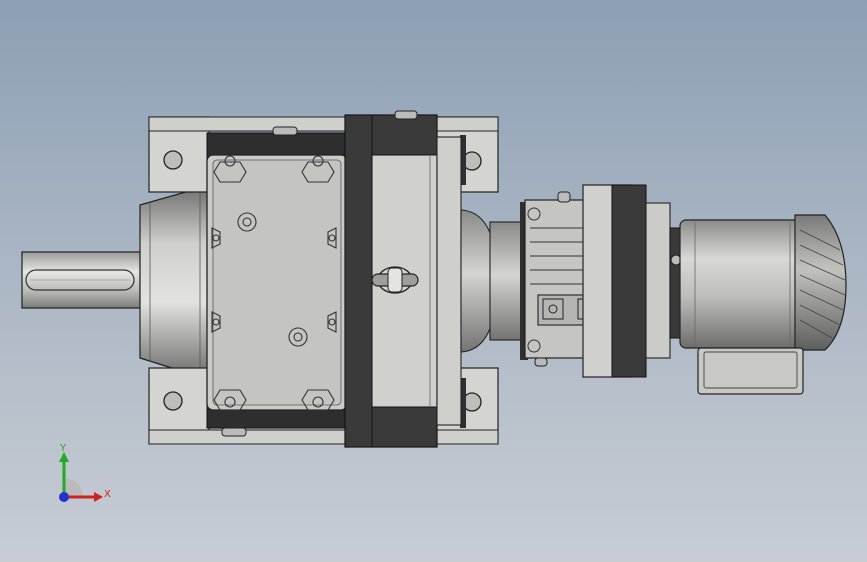 This screenshot has height=562, width=867. What do you see at coordinates (81, 280) in the screenshot?
I see `output-shaft` at bounding box center [81, 280].